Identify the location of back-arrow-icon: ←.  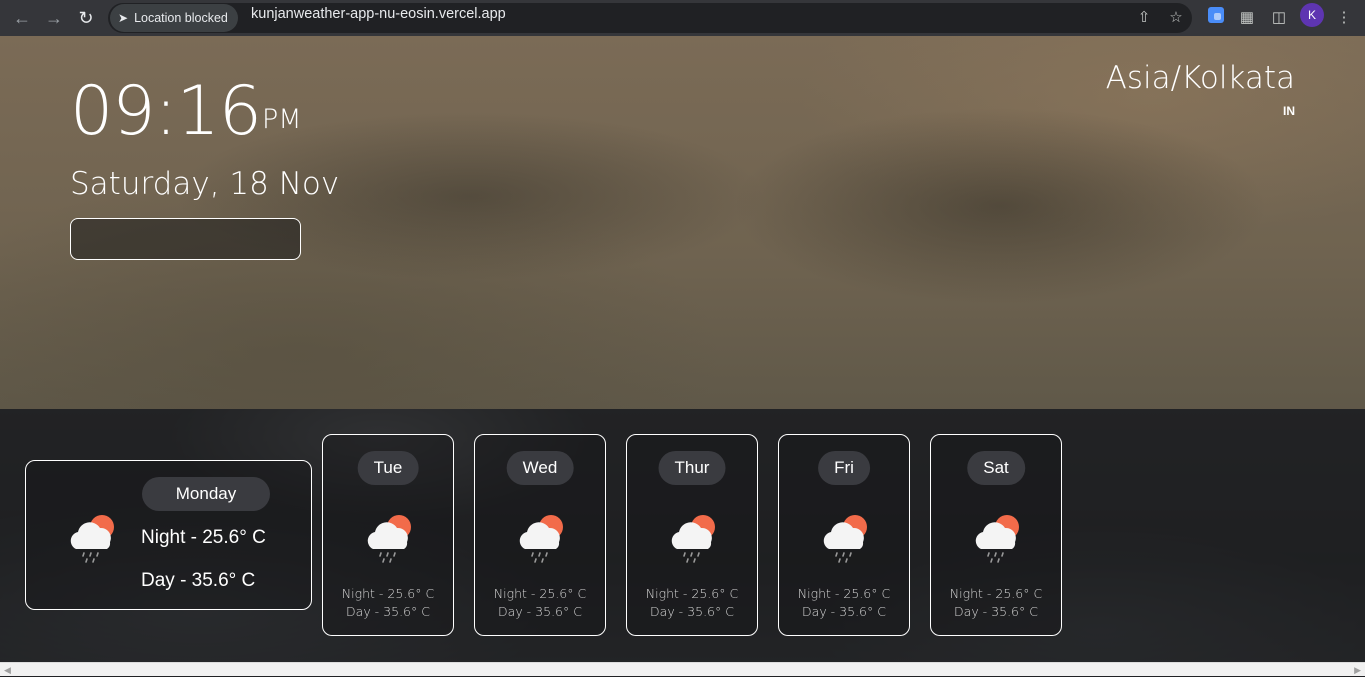
(22, 18).